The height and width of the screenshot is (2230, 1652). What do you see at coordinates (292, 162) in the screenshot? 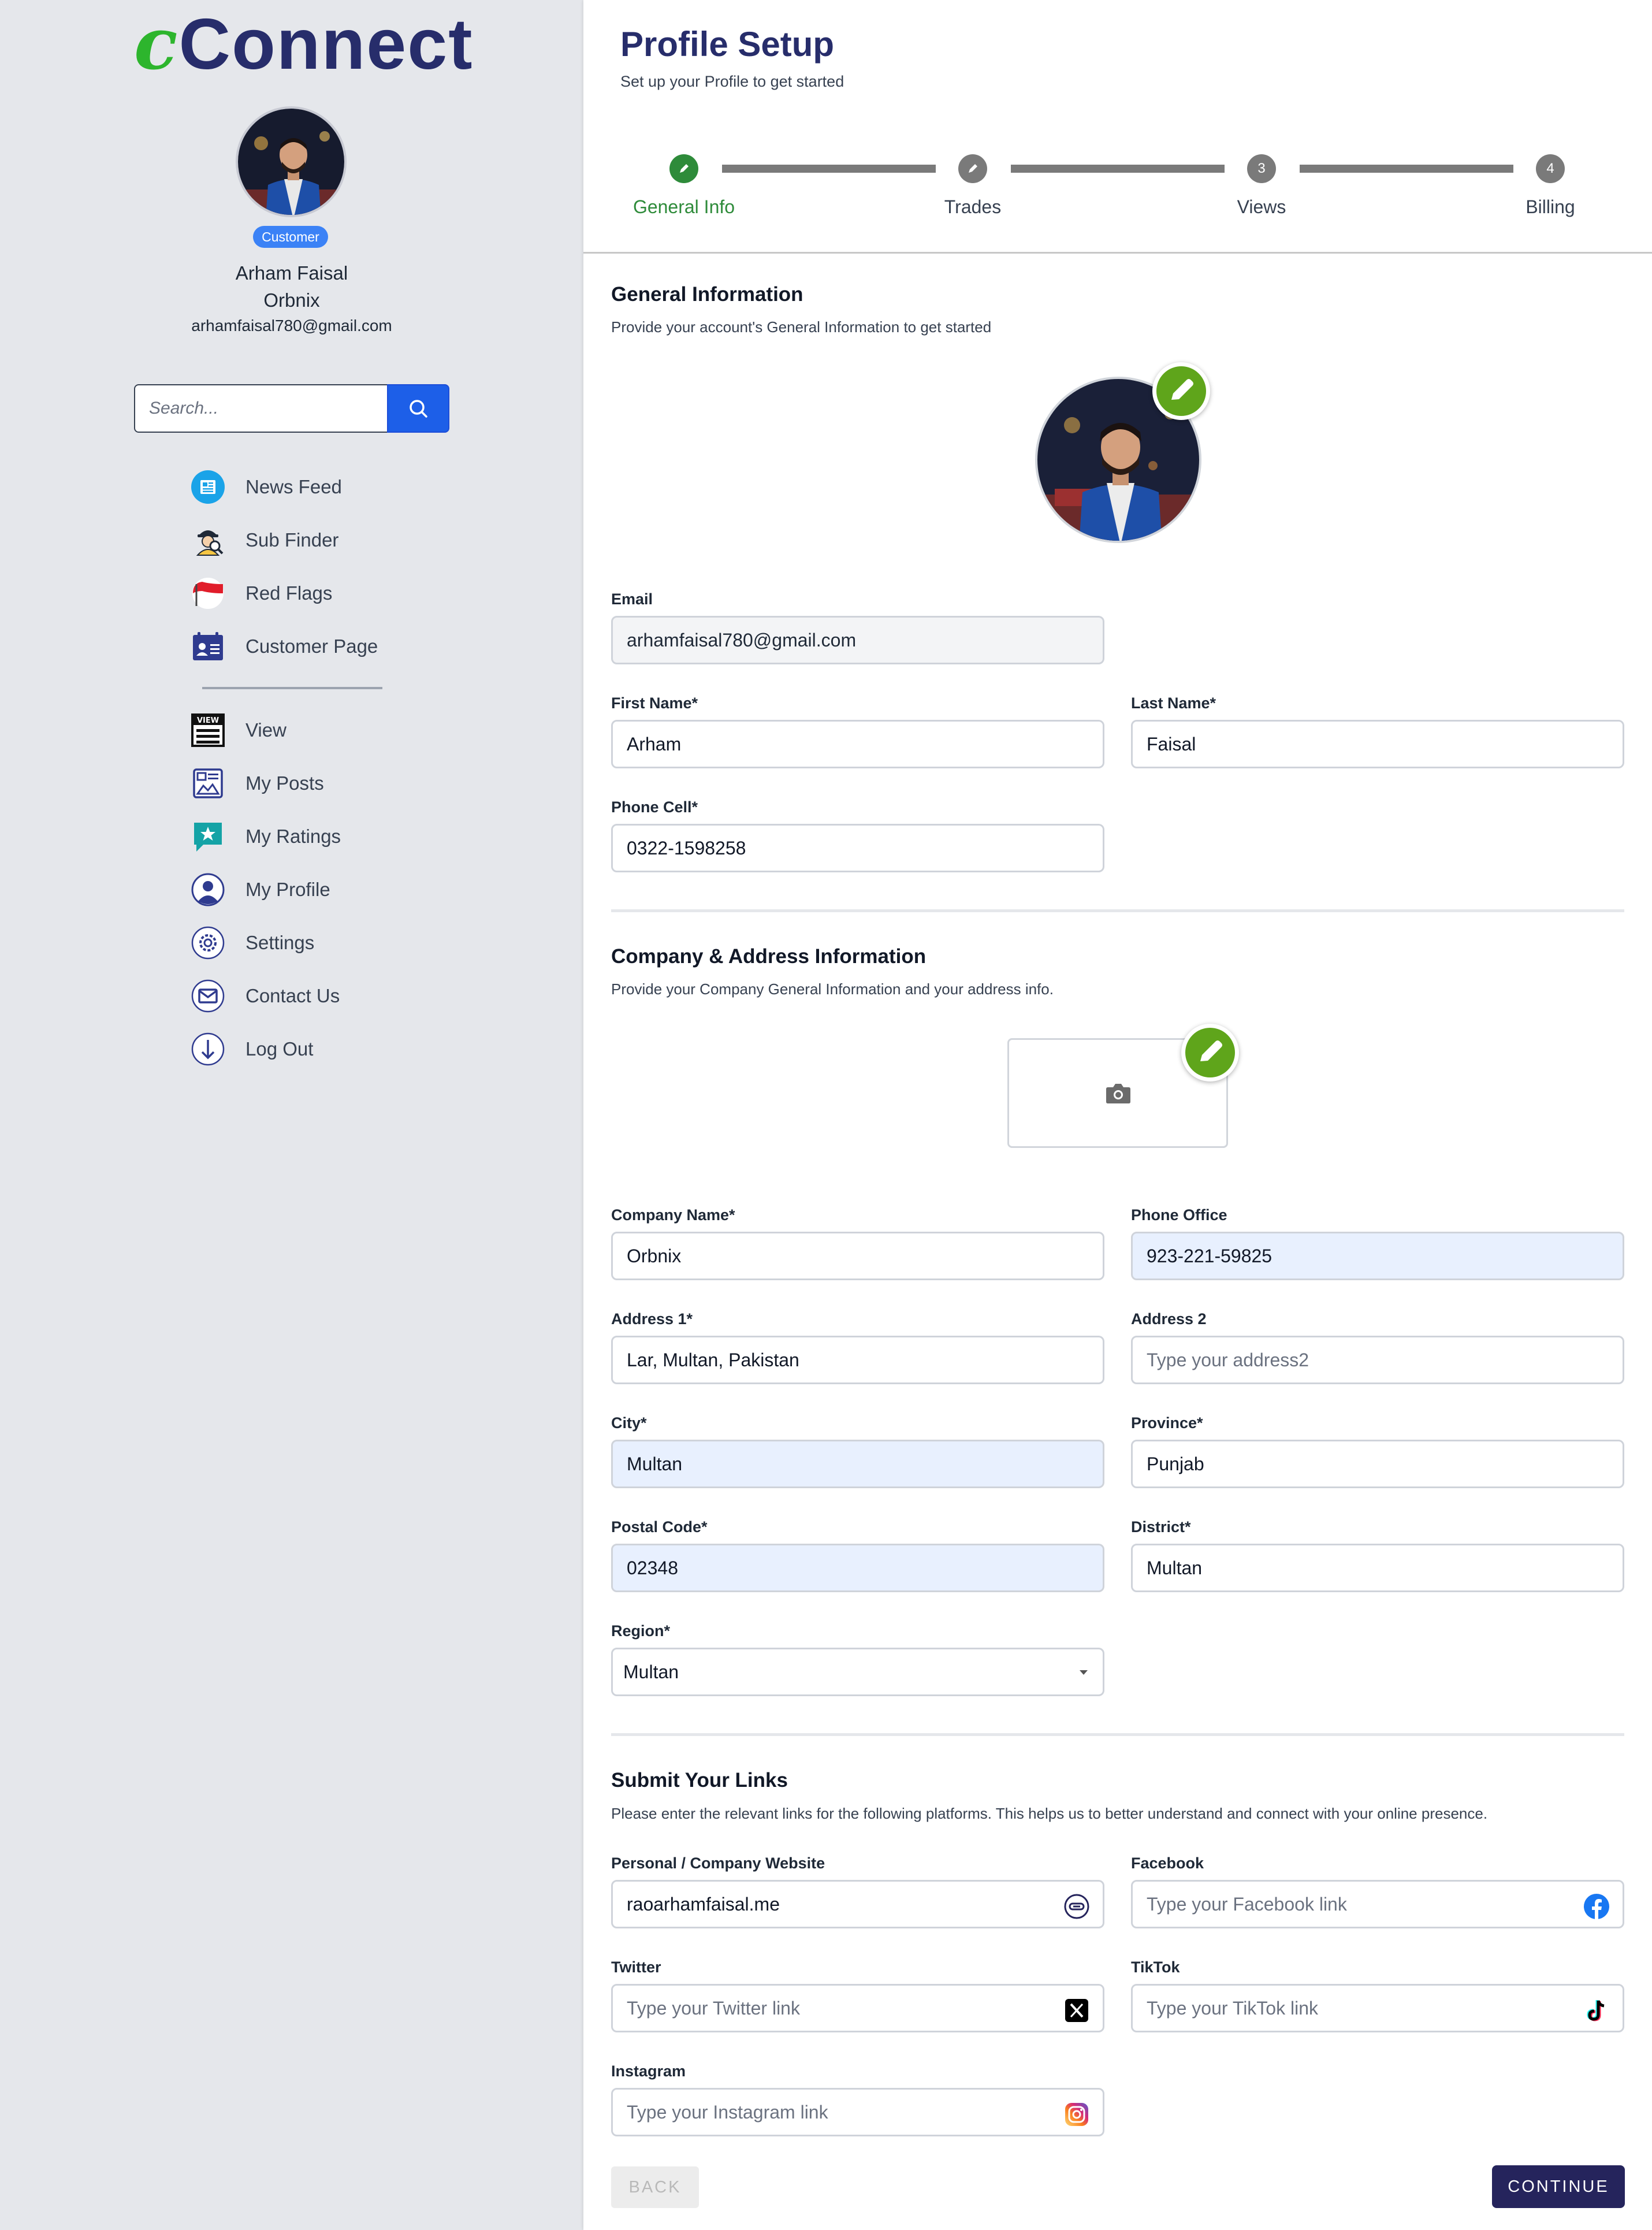
I see `sidebar-avatar` at bounding box center [292, 162].